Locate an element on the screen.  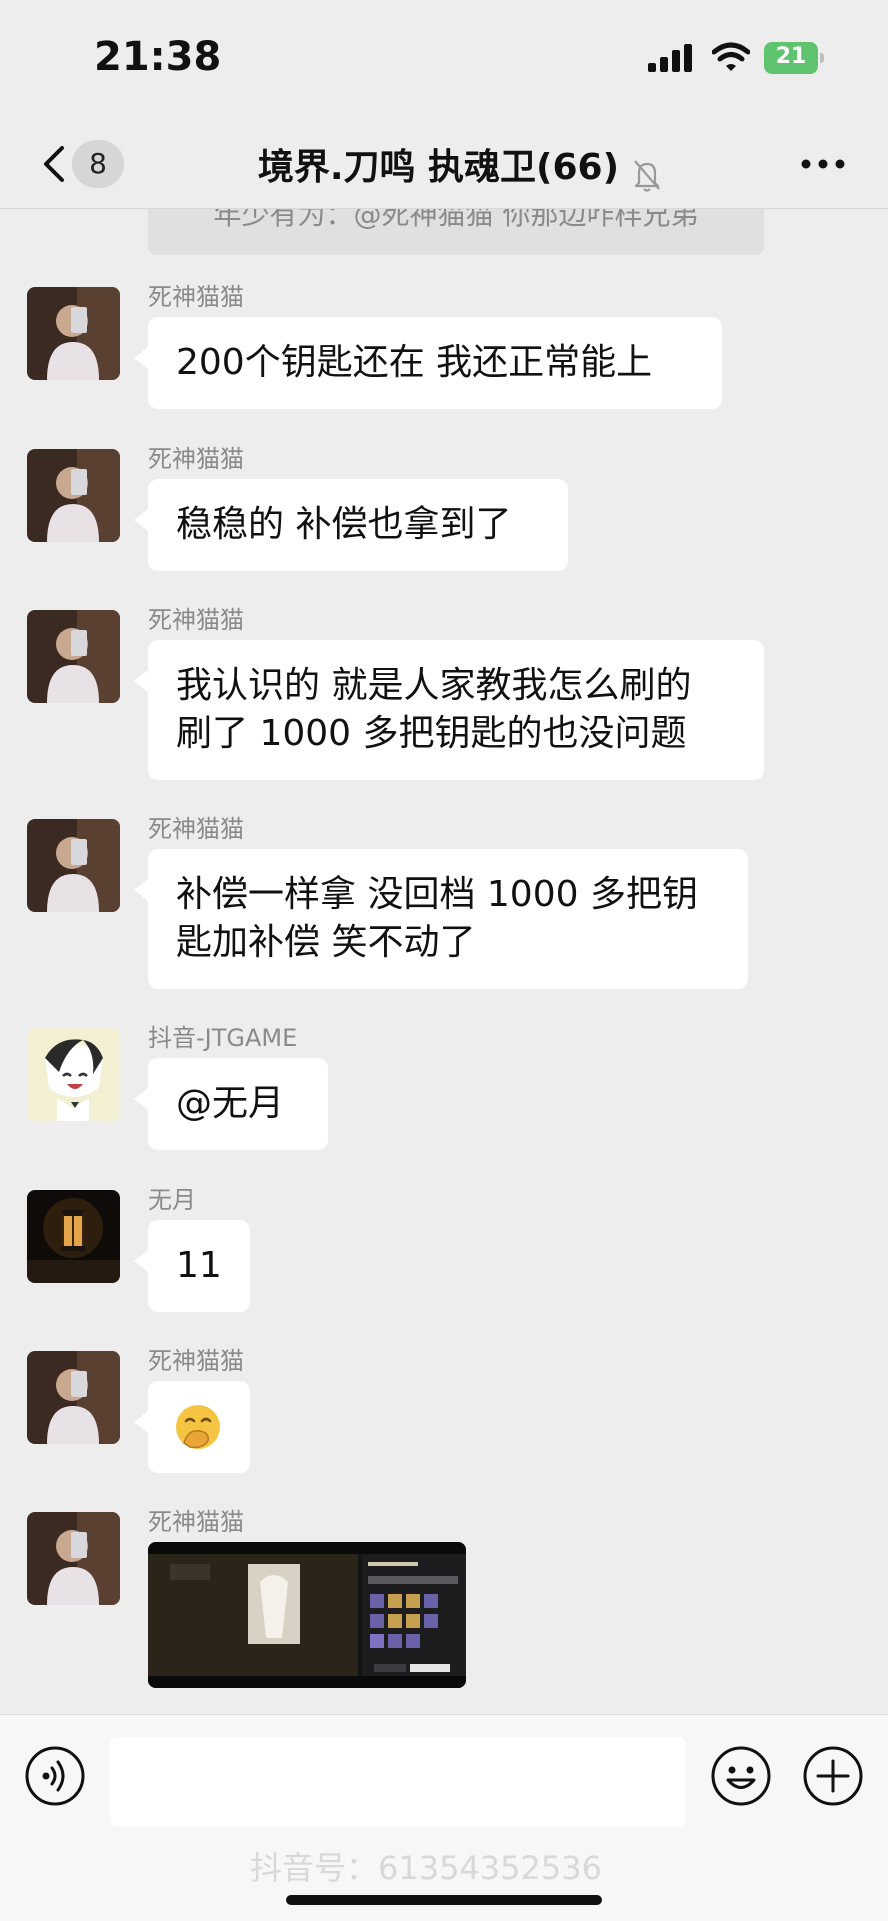
message-bubble: 稳稳的 补偿也拿到了 is located at coordinates (351, 525).